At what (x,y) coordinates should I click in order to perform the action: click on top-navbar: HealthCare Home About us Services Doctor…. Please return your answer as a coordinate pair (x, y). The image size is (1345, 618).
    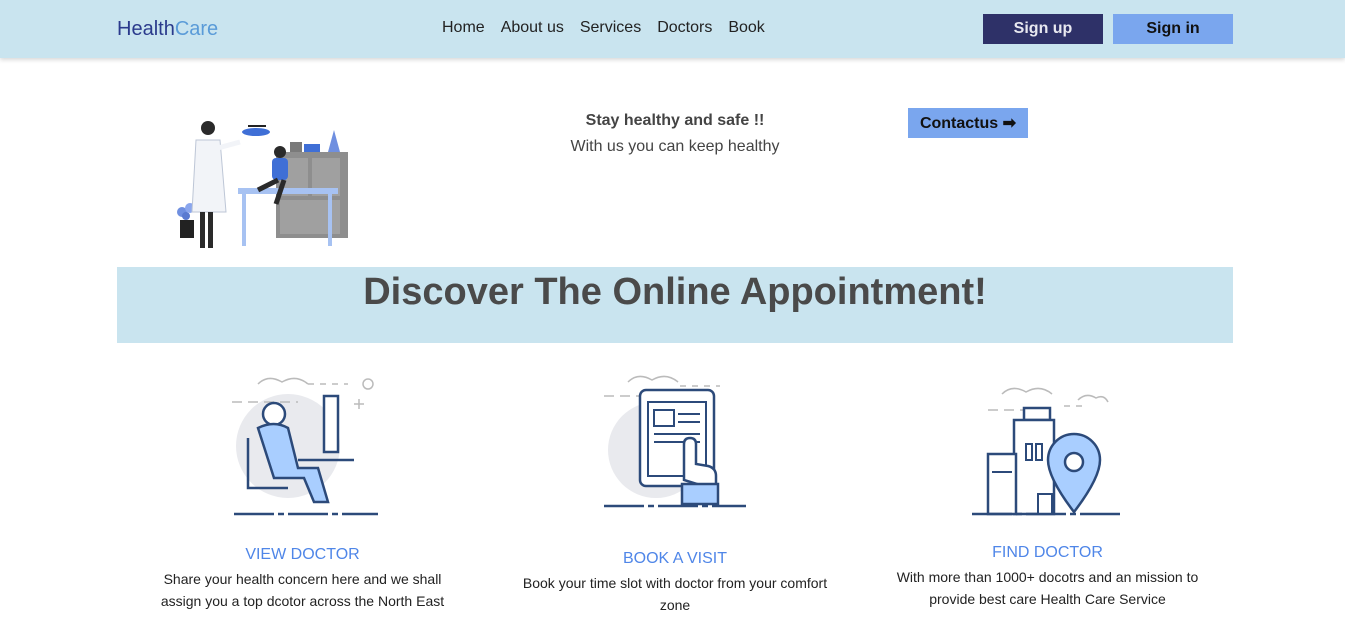
    Looking at the image, I should click on (672, 29).